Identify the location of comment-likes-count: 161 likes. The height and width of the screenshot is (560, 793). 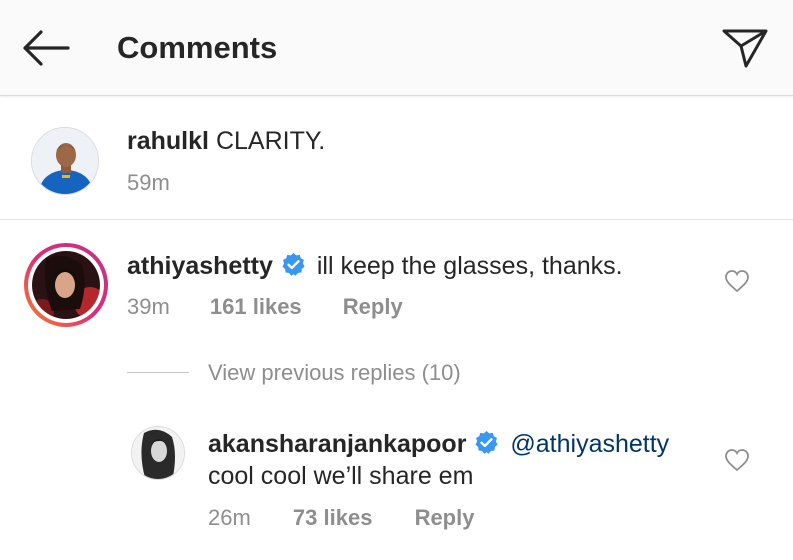
(256, 307).